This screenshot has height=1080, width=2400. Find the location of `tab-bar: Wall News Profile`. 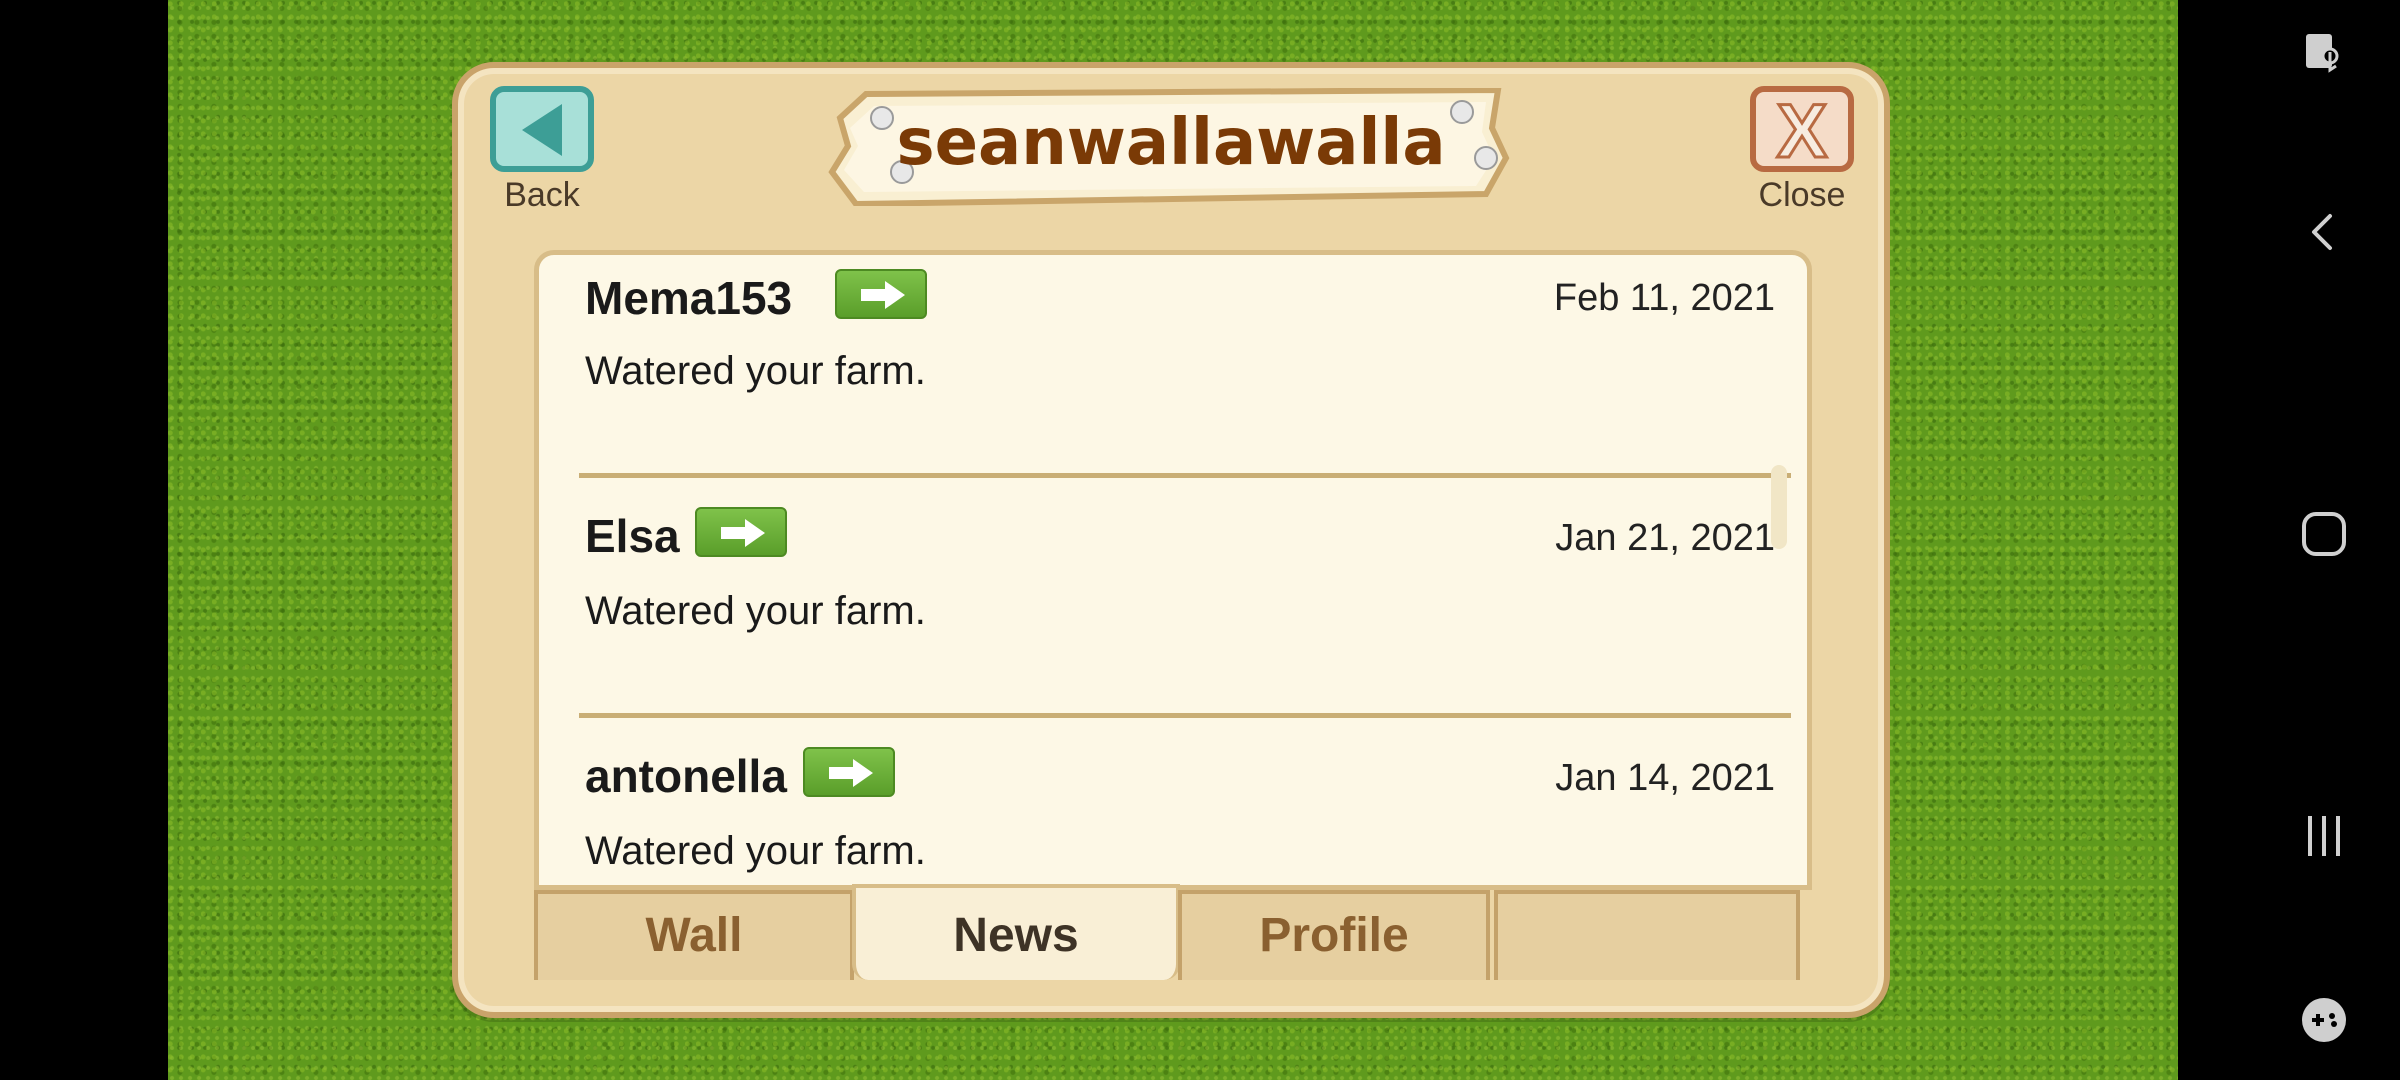

tab-bar: Wall News Profile is located at coordinates (1173, 932).